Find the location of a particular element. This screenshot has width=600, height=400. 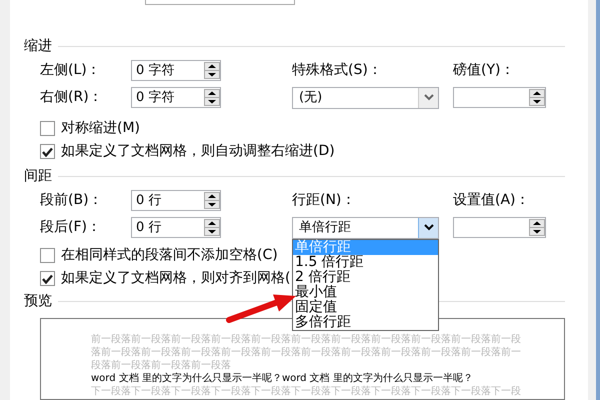

field-label: 左侧(L)： is located at coordinates (70, 70).